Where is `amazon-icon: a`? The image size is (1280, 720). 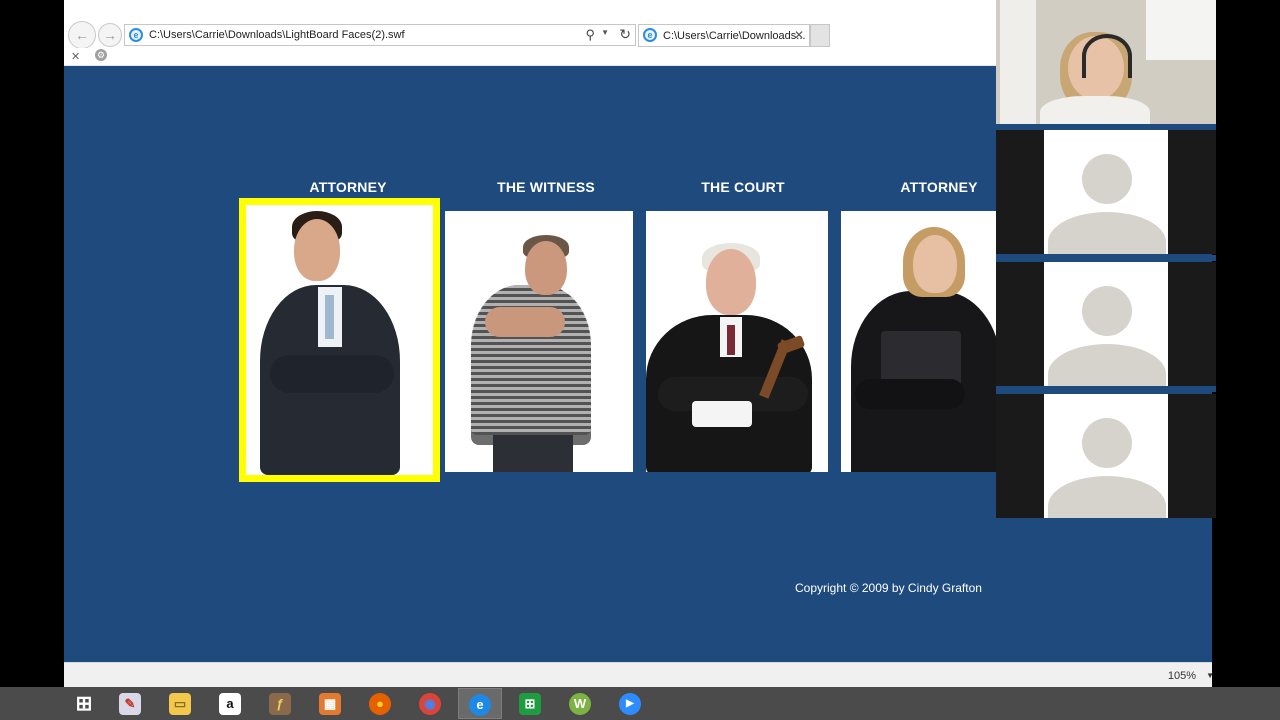 amazon-icon: a is located at coordinates (230, 704).